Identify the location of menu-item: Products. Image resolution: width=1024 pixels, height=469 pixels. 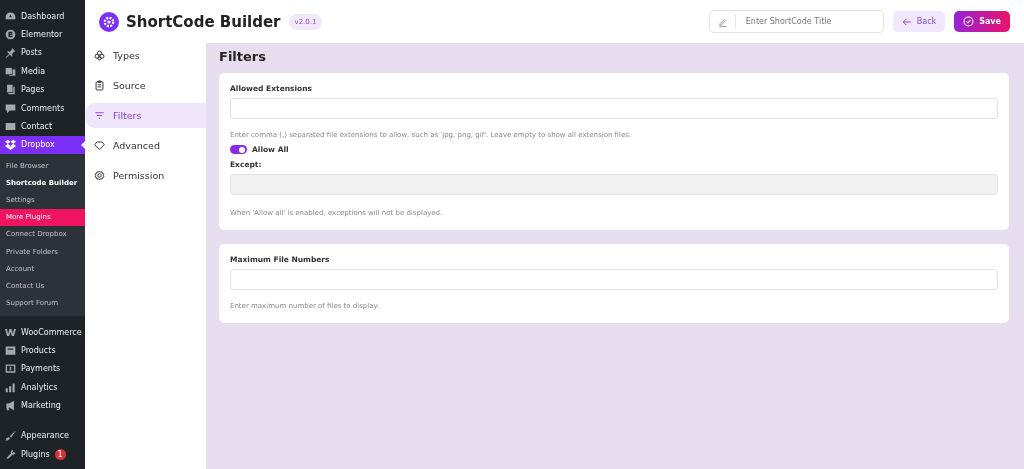
(42, 350).